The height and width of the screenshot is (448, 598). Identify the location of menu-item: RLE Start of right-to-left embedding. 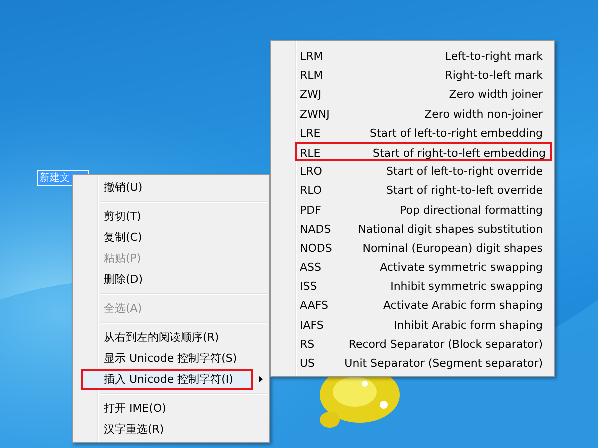
(423, 152).